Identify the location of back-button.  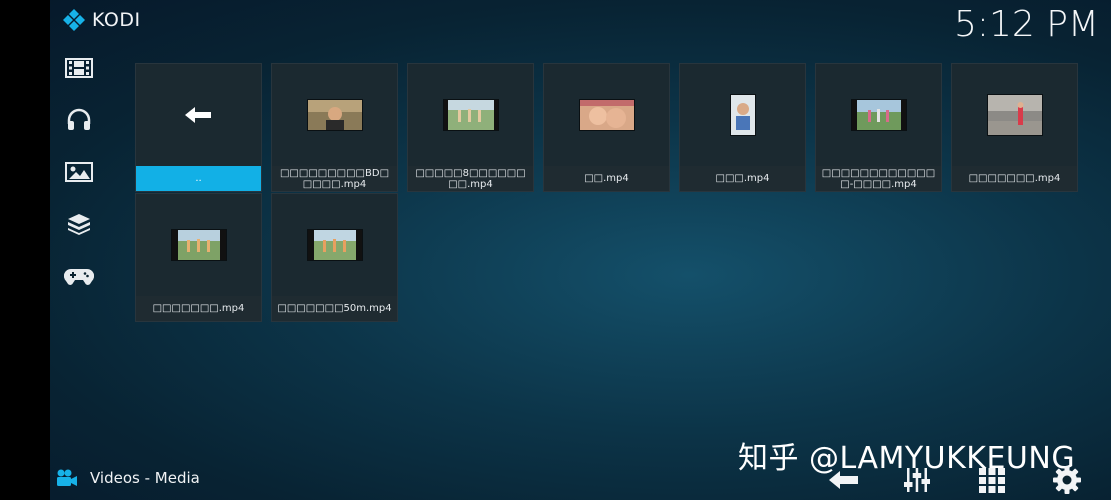
(844, 480).